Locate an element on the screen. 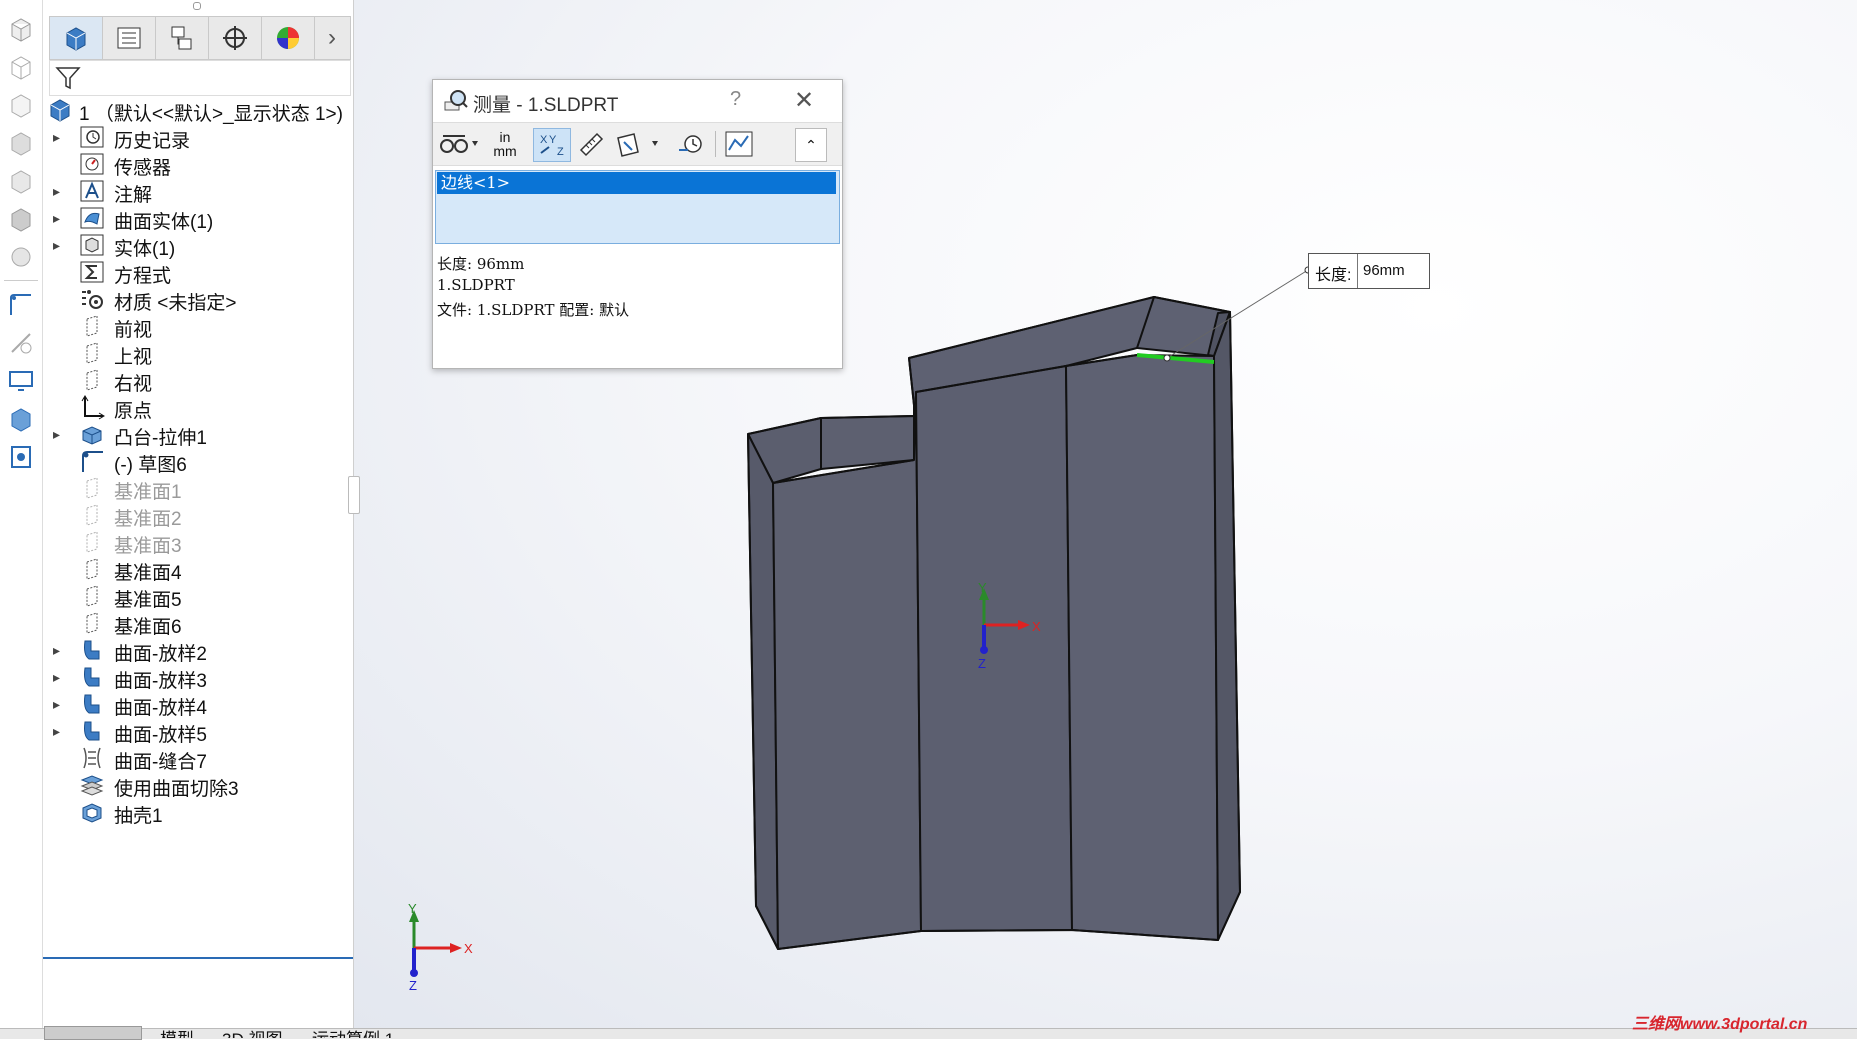 The width and height of the screenshot is (1857, 1040). length-callout: 长度: 96mm is located at coordinates (1369, 271).